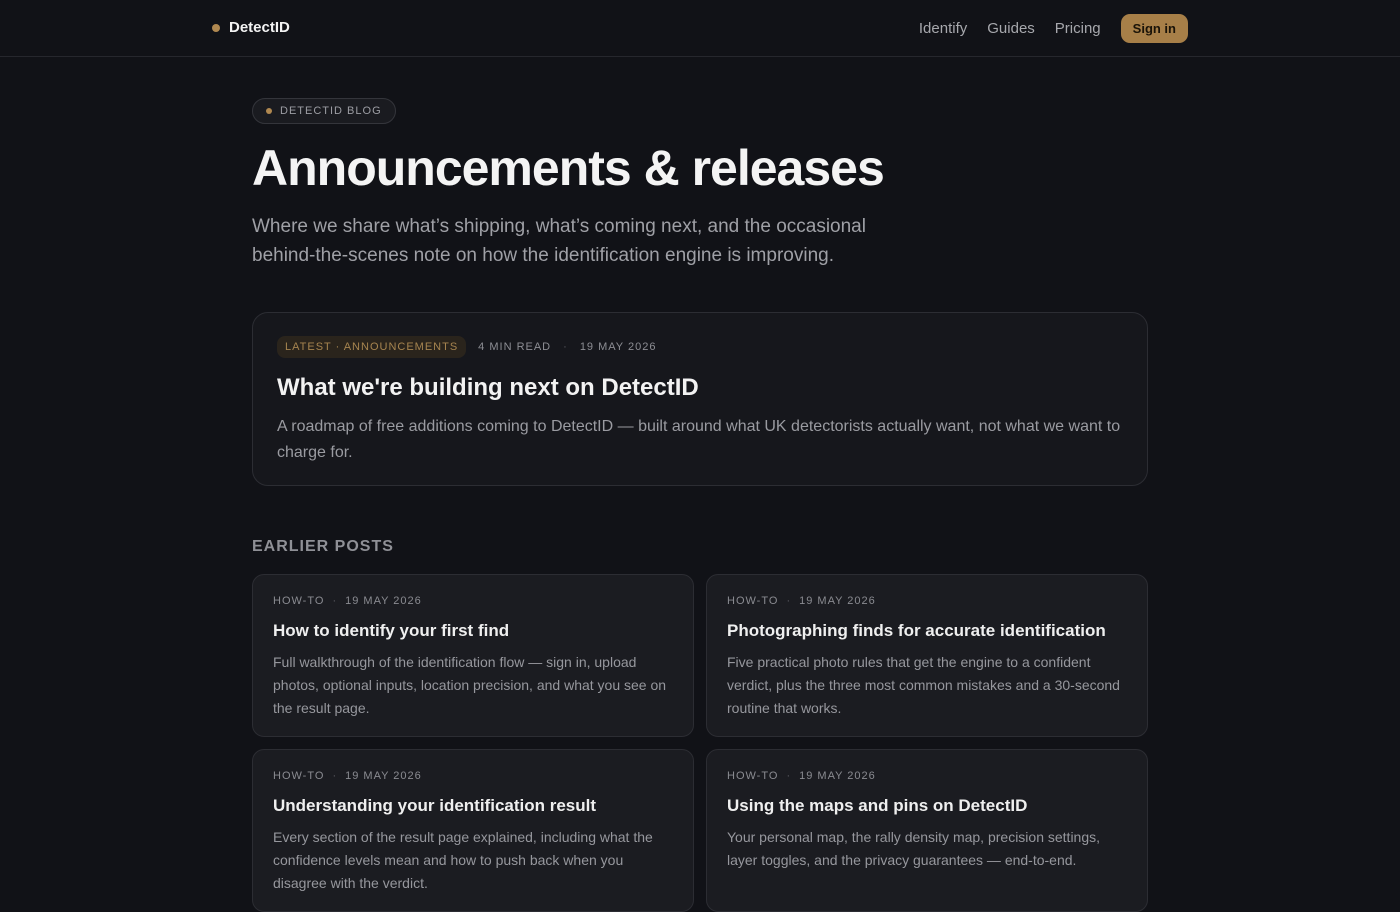 The height and width of the screenshot is (912, 1400). I want to click on brand-dot-icon, so click(216, 27).